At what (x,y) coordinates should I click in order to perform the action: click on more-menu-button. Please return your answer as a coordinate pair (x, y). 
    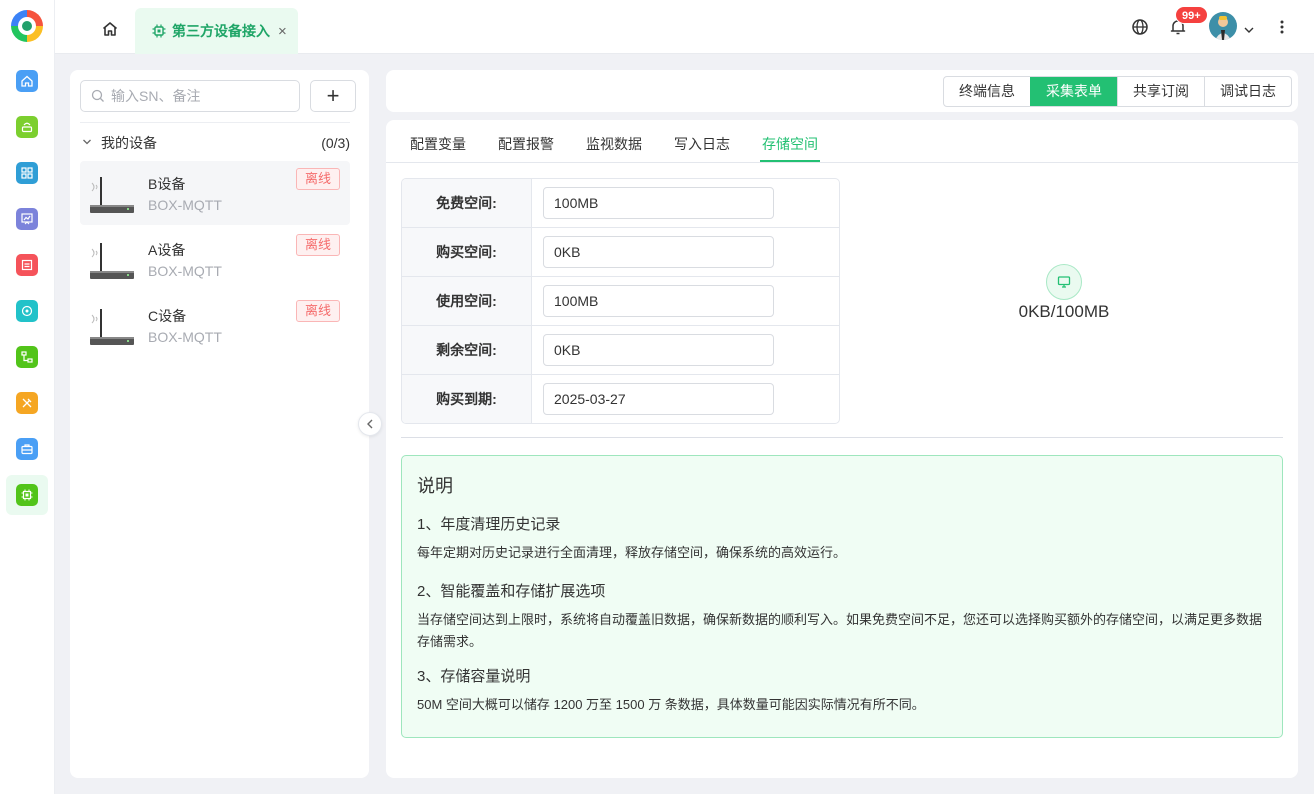
    Looking at the image, I should click on (1282, 28).